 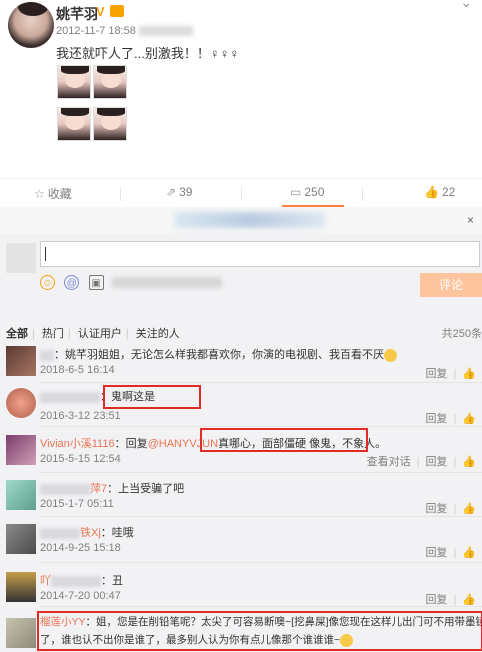 I want to click on comment-time: 2014-9-25 15:18, so click(x=80, y=548).